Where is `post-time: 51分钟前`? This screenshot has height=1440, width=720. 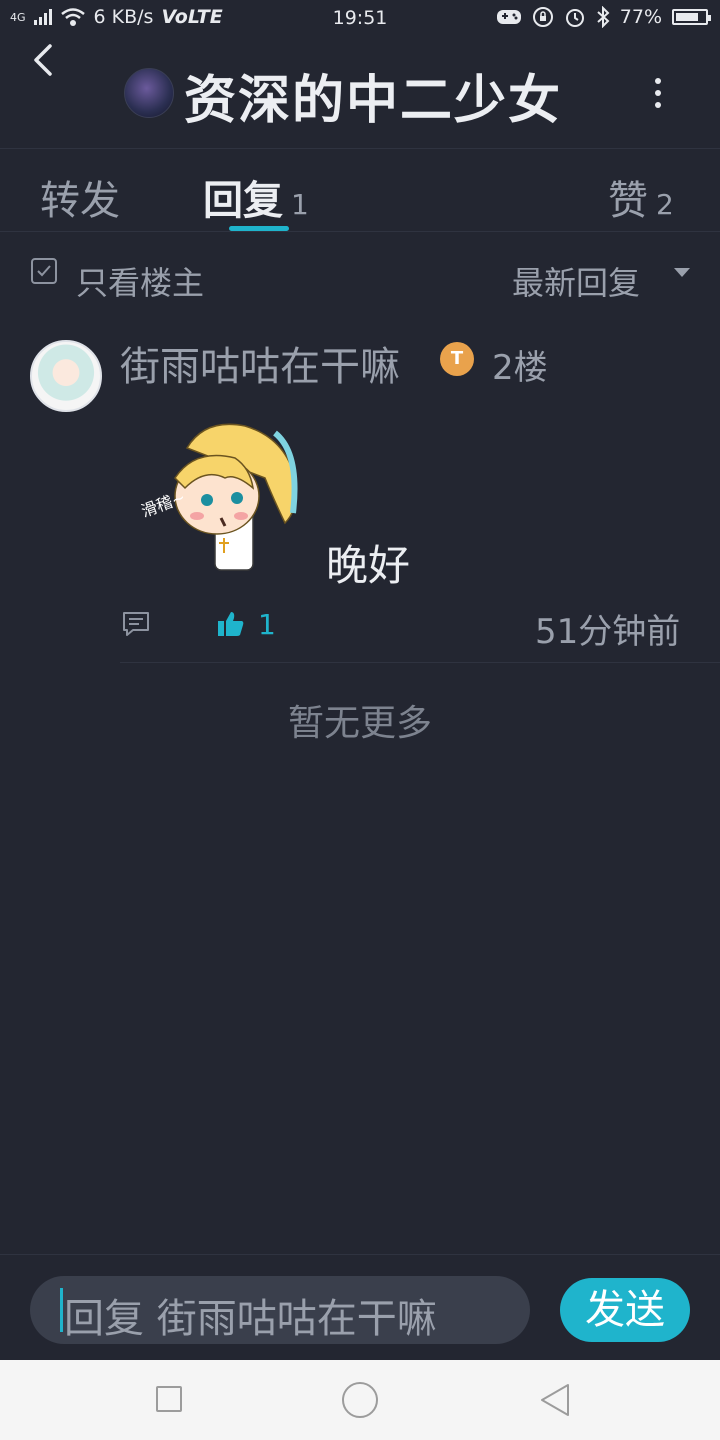 post-time: 51分钟前 is located at coordinates (608, 632).